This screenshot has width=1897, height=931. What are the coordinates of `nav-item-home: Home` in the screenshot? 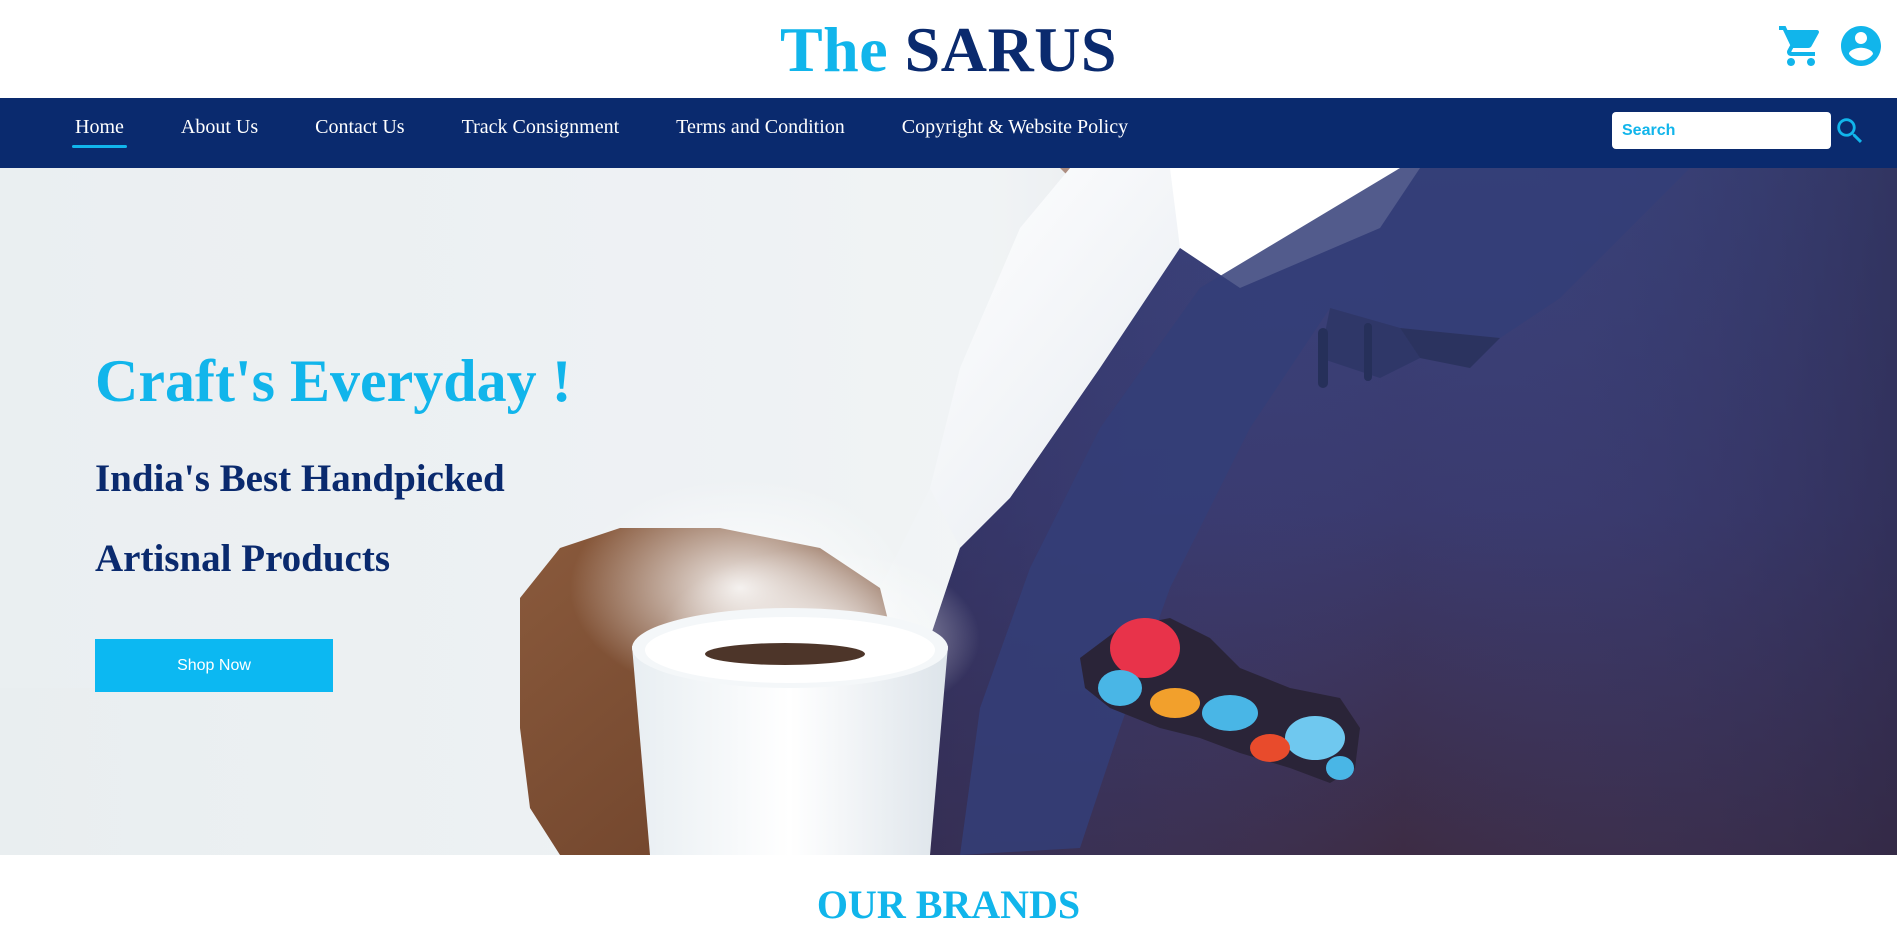 It's located at (99, 132).